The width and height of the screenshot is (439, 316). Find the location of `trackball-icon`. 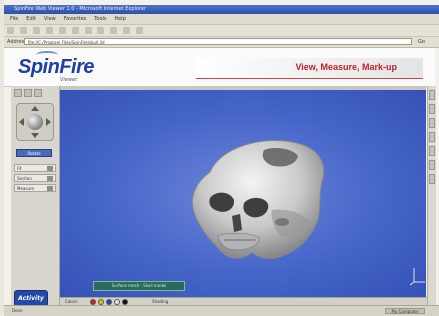

trackball-icon is located at coordinates (35, 122).